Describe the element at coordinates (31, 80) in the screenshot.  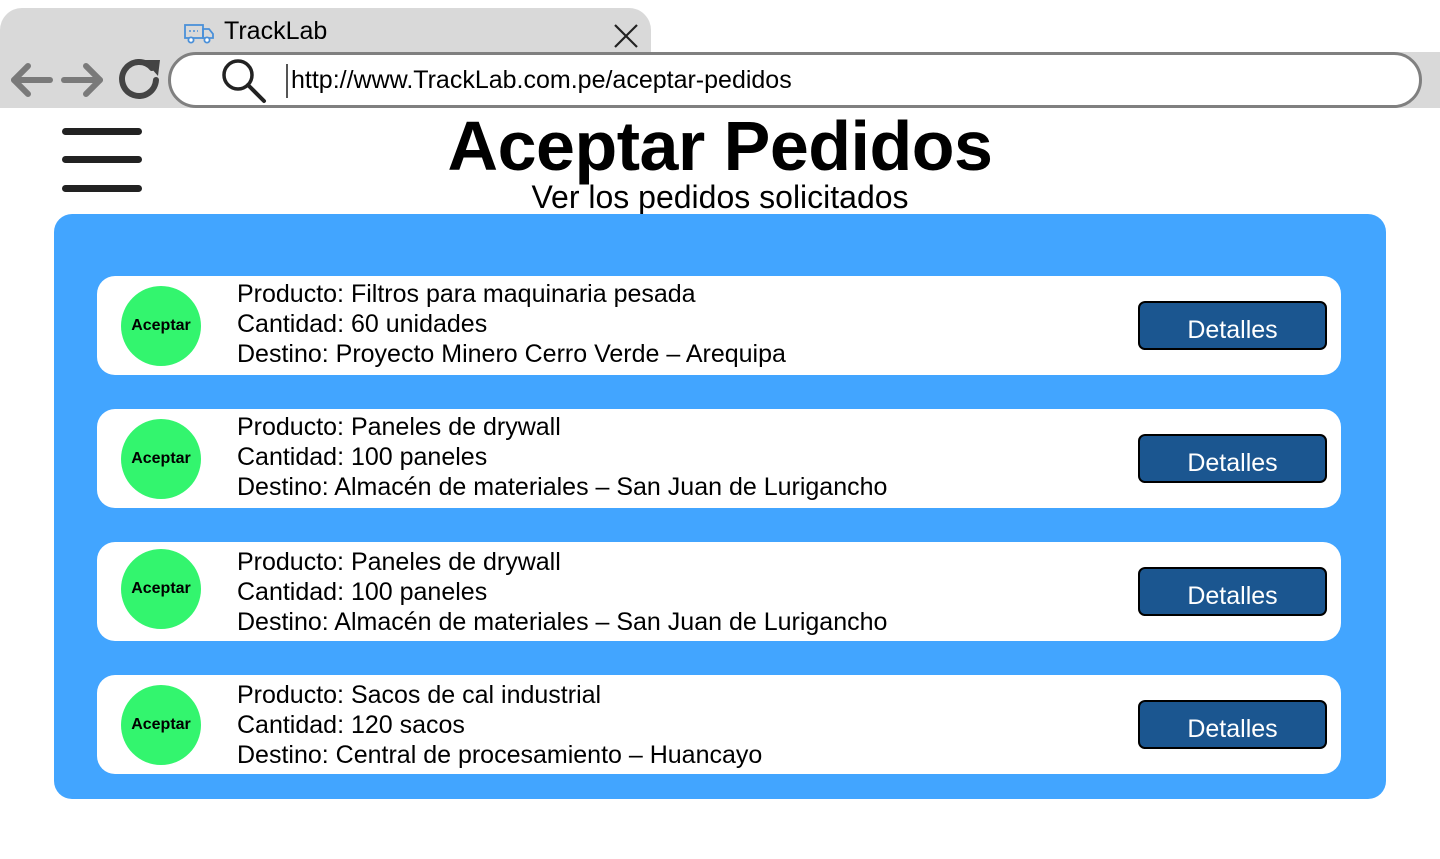
I see `arrow-left-icon` at that location.